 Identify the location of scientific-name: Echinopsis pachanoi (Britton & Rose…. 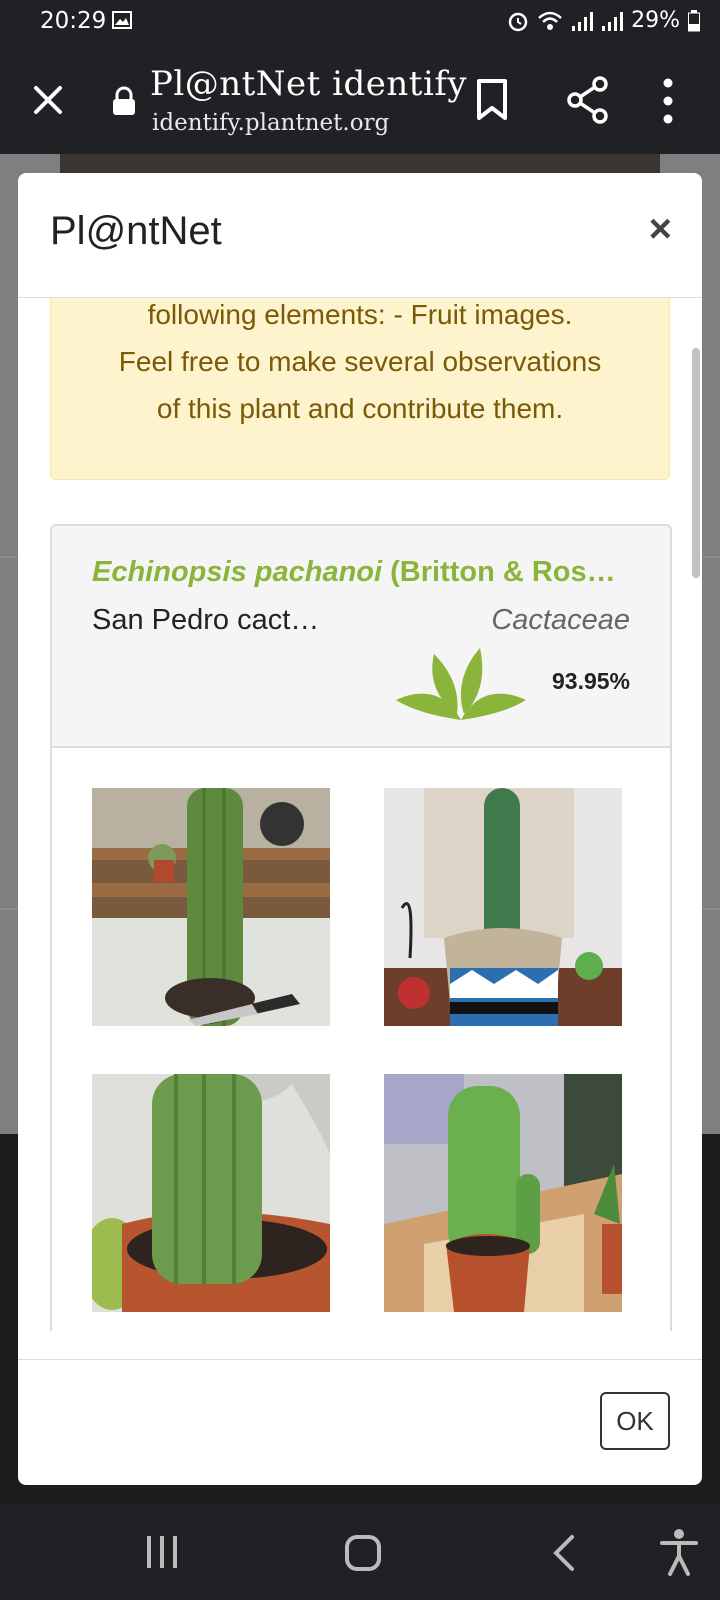
(357, 572).